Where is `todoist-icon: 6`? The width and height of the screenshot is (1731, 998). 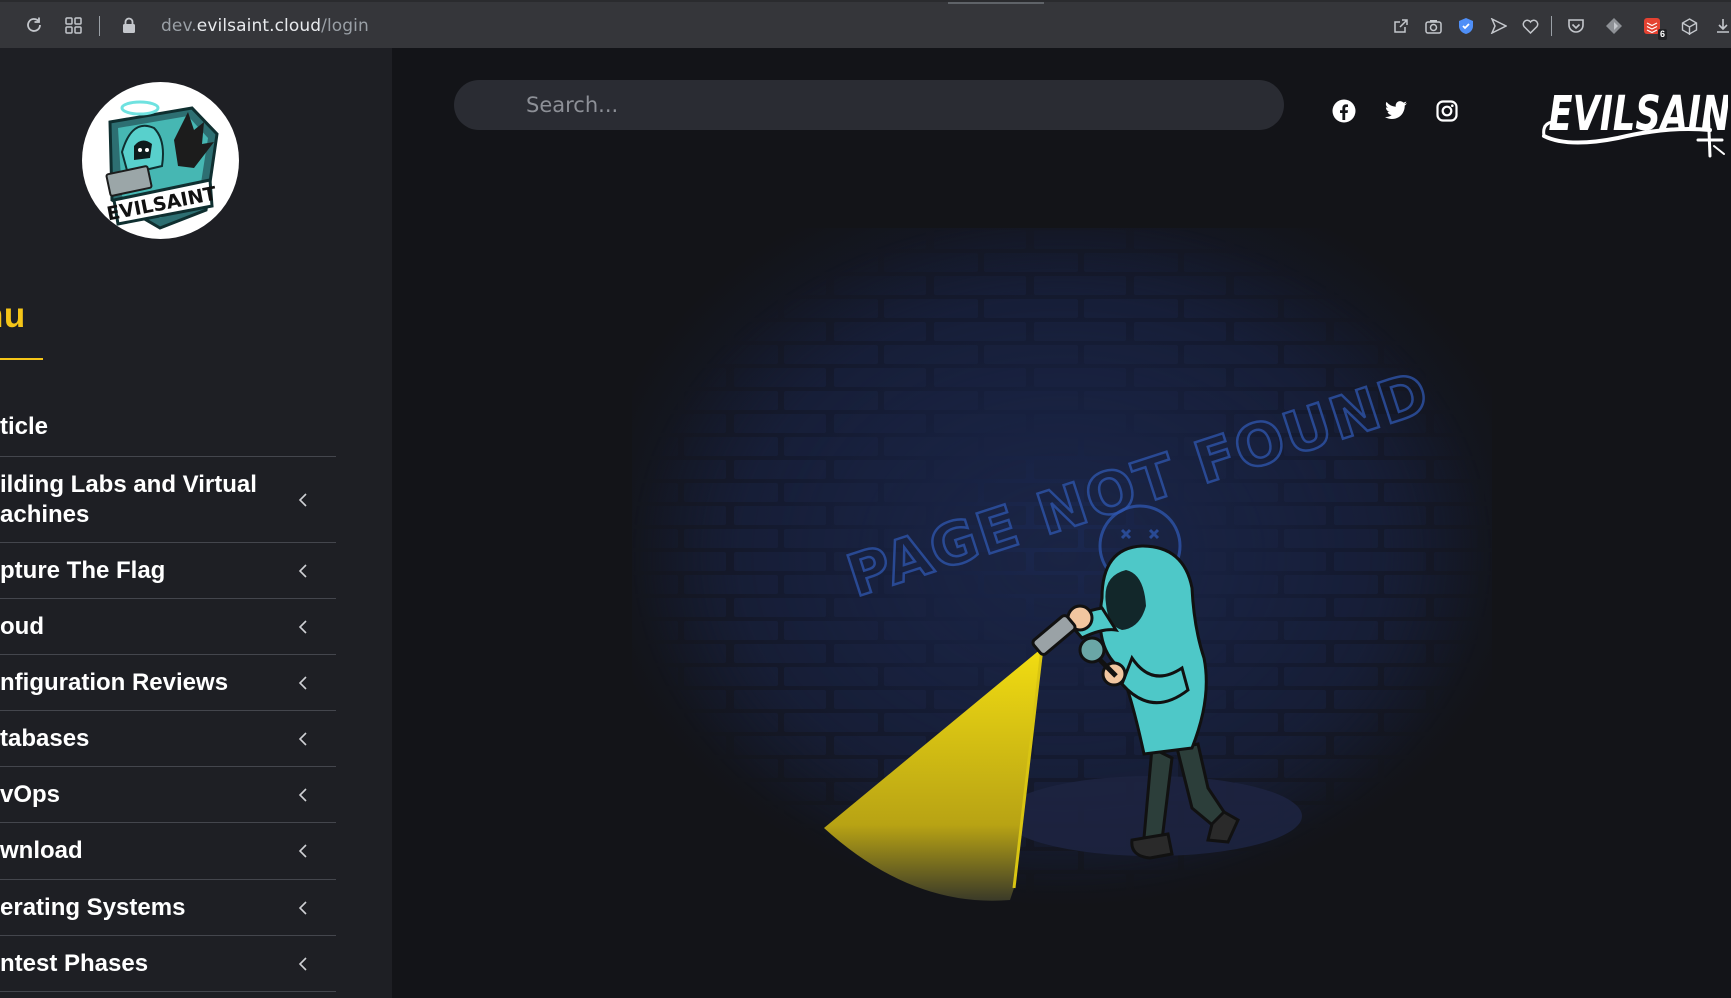 todoist-icon: 6 is located at coordinates (1654, 27).